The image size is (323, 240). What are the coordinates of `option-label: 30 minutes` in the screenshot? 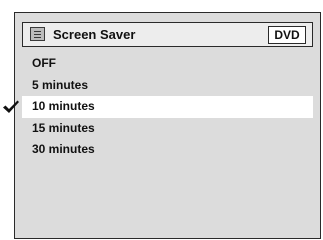 It's located at (63, 149).